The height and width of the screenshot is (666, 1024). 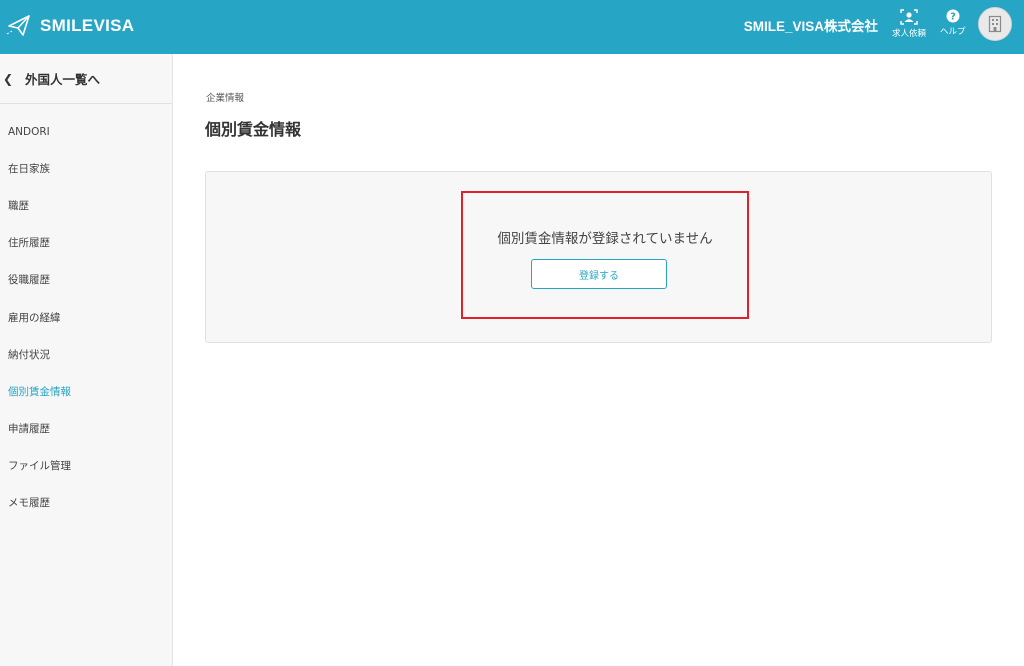 What do you see at coordinates (29, 280) in the screenshot?
I see `sidebar-item-label: 役職履歴` at bounding box center [29, 280].